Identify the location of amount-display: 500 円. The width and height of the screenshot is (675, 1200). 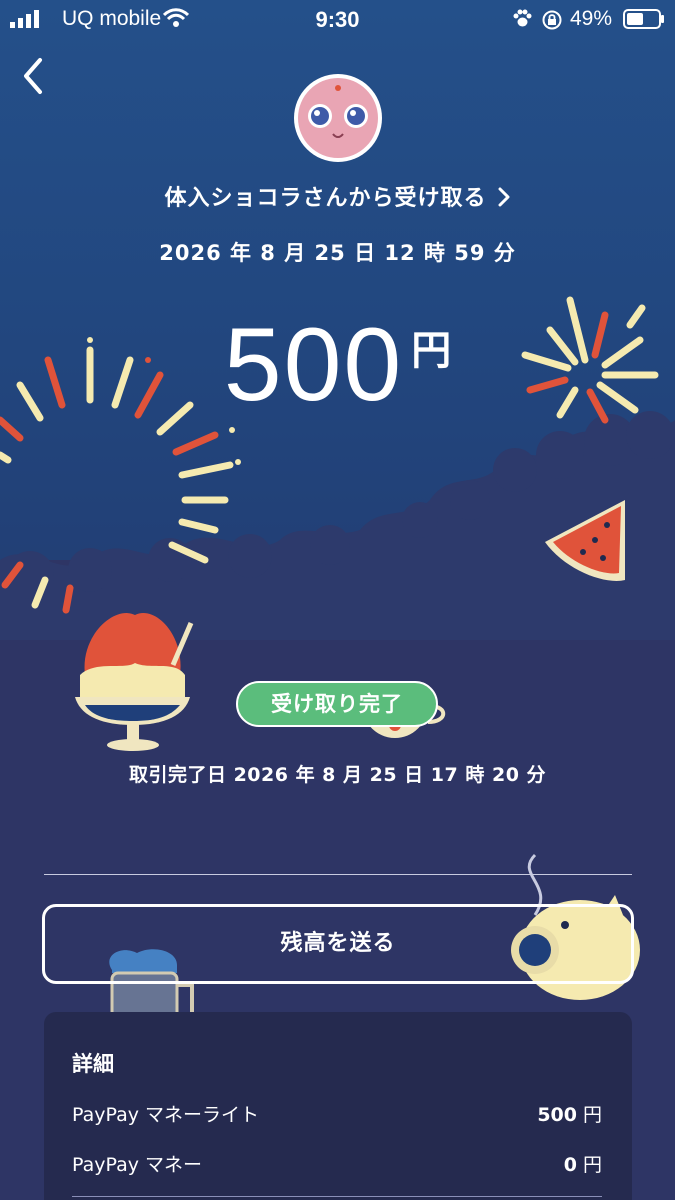
(337, 365).